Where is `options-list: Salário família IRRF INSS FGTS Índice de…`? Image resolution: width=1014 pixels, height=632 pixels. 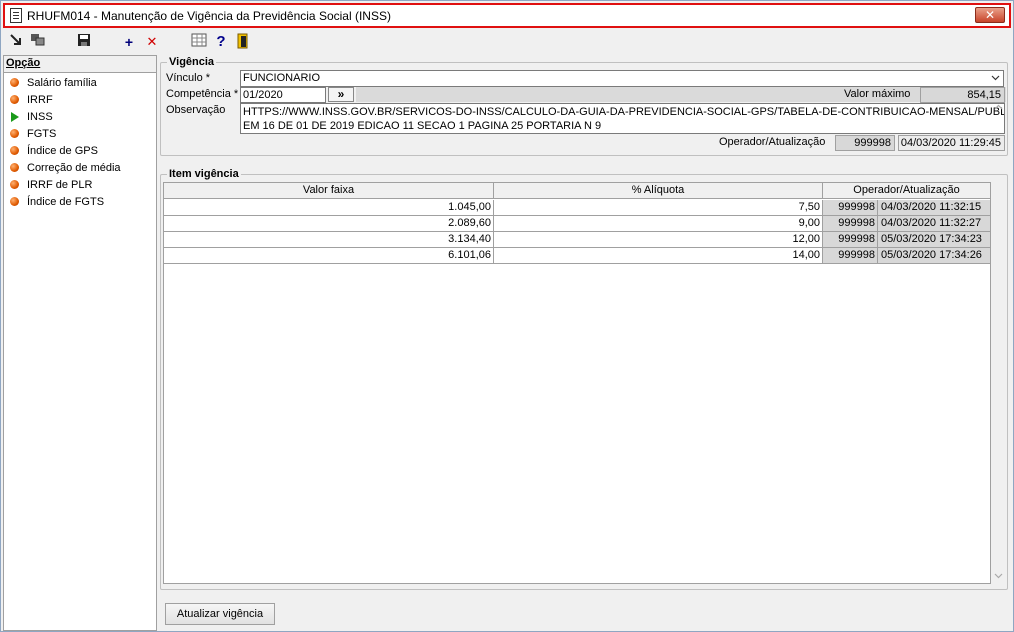 options-list: Salário família IRRF INSS FGTS Índice de… is located at coordinates (80, 351).